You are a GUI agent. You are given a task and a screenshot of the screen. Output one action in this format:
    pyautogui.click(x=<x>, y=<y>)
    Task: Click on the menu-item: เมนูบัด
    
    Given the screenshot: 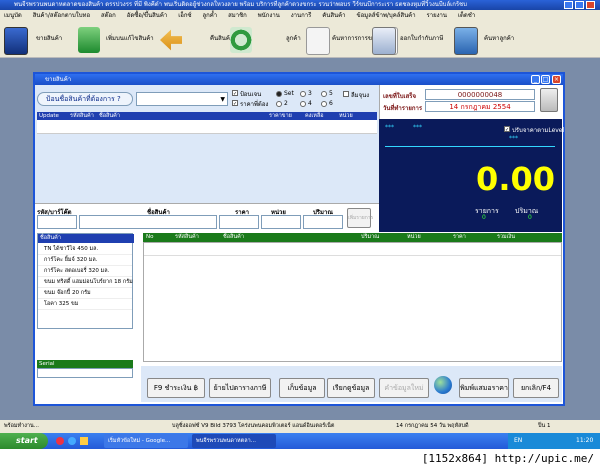 What is the action you would take?
    pyautogui.click(x=13, y=15)
    